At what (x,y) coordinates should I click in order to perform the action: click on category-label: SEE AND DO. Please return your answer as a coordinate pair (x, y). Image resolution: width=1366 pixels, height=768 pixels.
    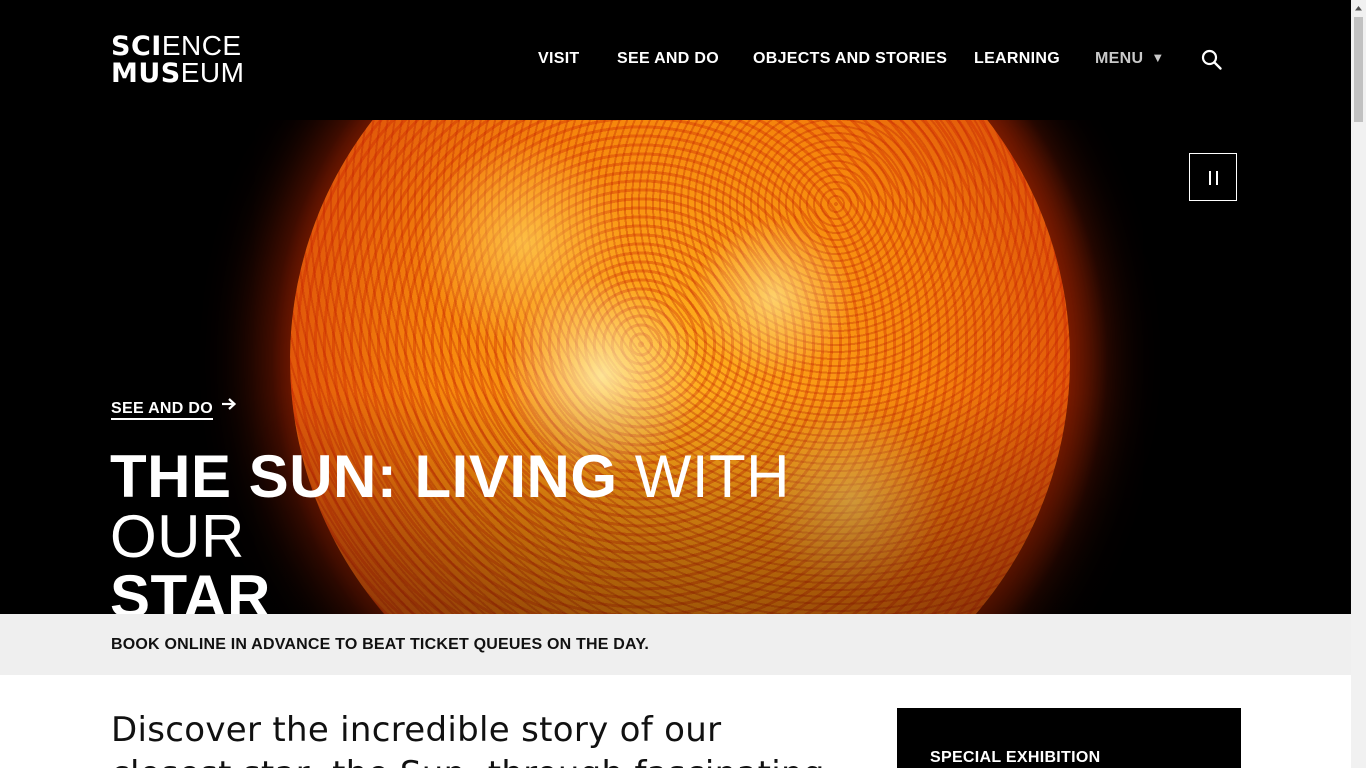
    Looking at the image, I should click on (162, 409).